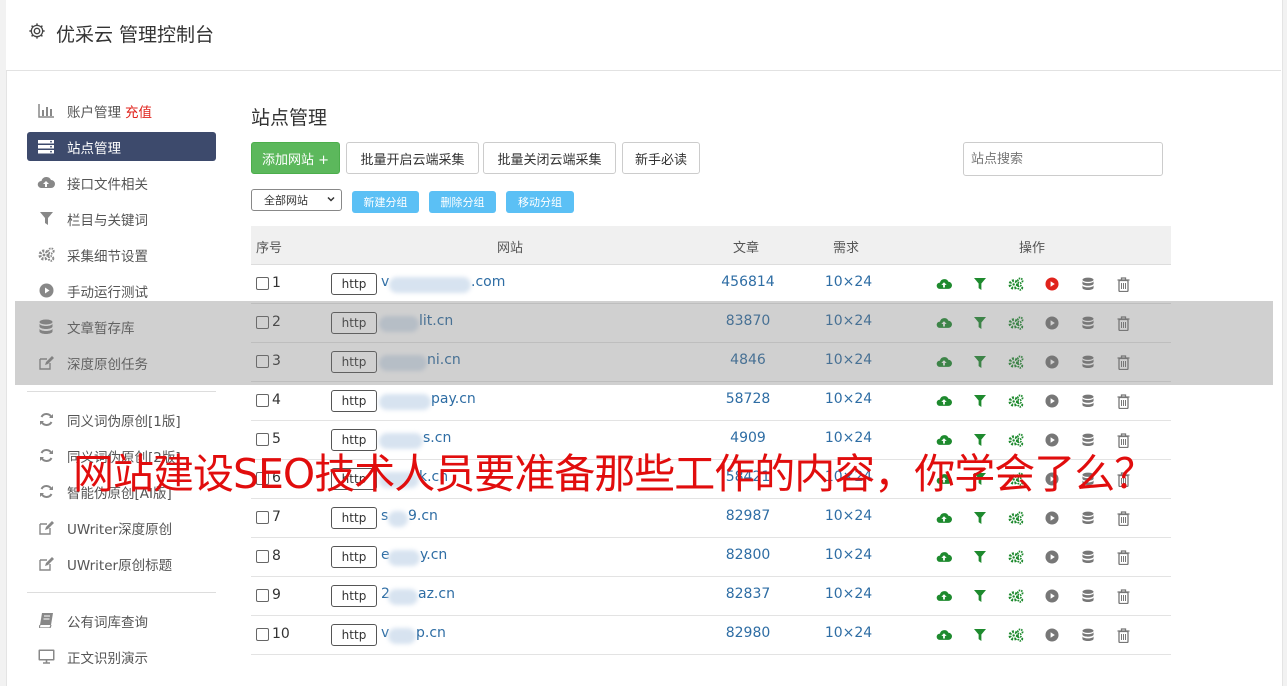 The width and height of the screenshot is (1287, 686). Describe the element at coordinates (1063, 159) in the screenshot. I see `site-search-input` at that location.